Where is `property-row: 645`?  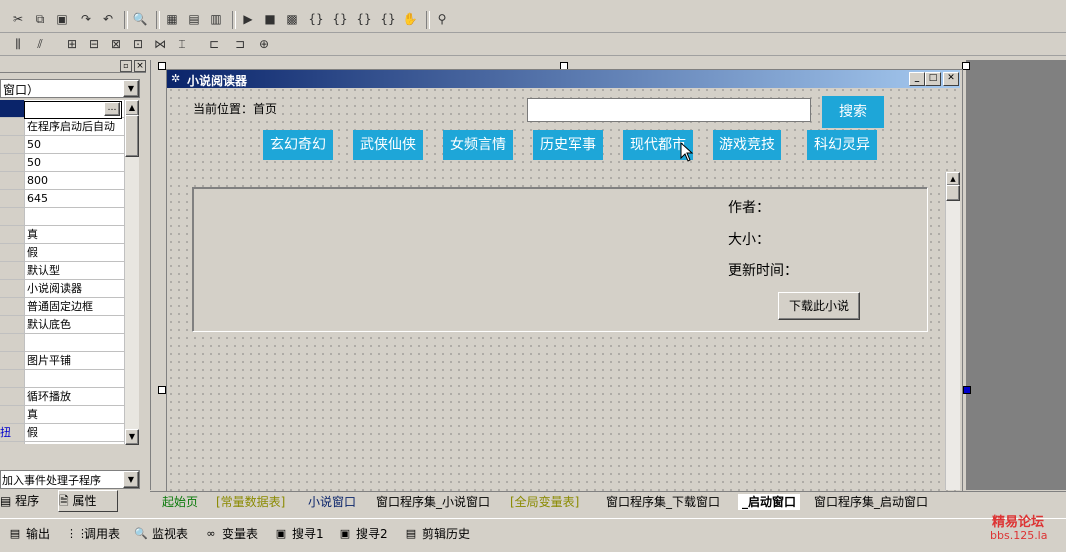
property-row: 645 is located at coordinates (62, 199).